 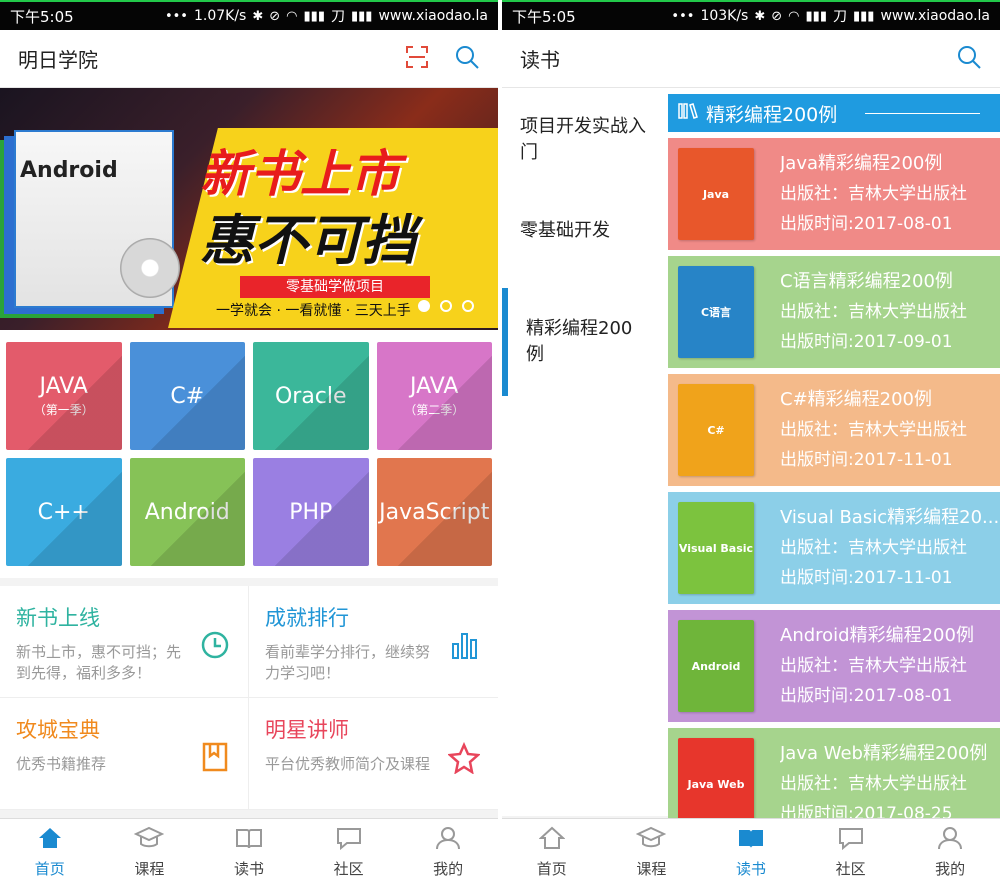 I want to click on banner-slogan: 一学就会 · 一看就懂 · 三天上手, so click(x=313, y=311).